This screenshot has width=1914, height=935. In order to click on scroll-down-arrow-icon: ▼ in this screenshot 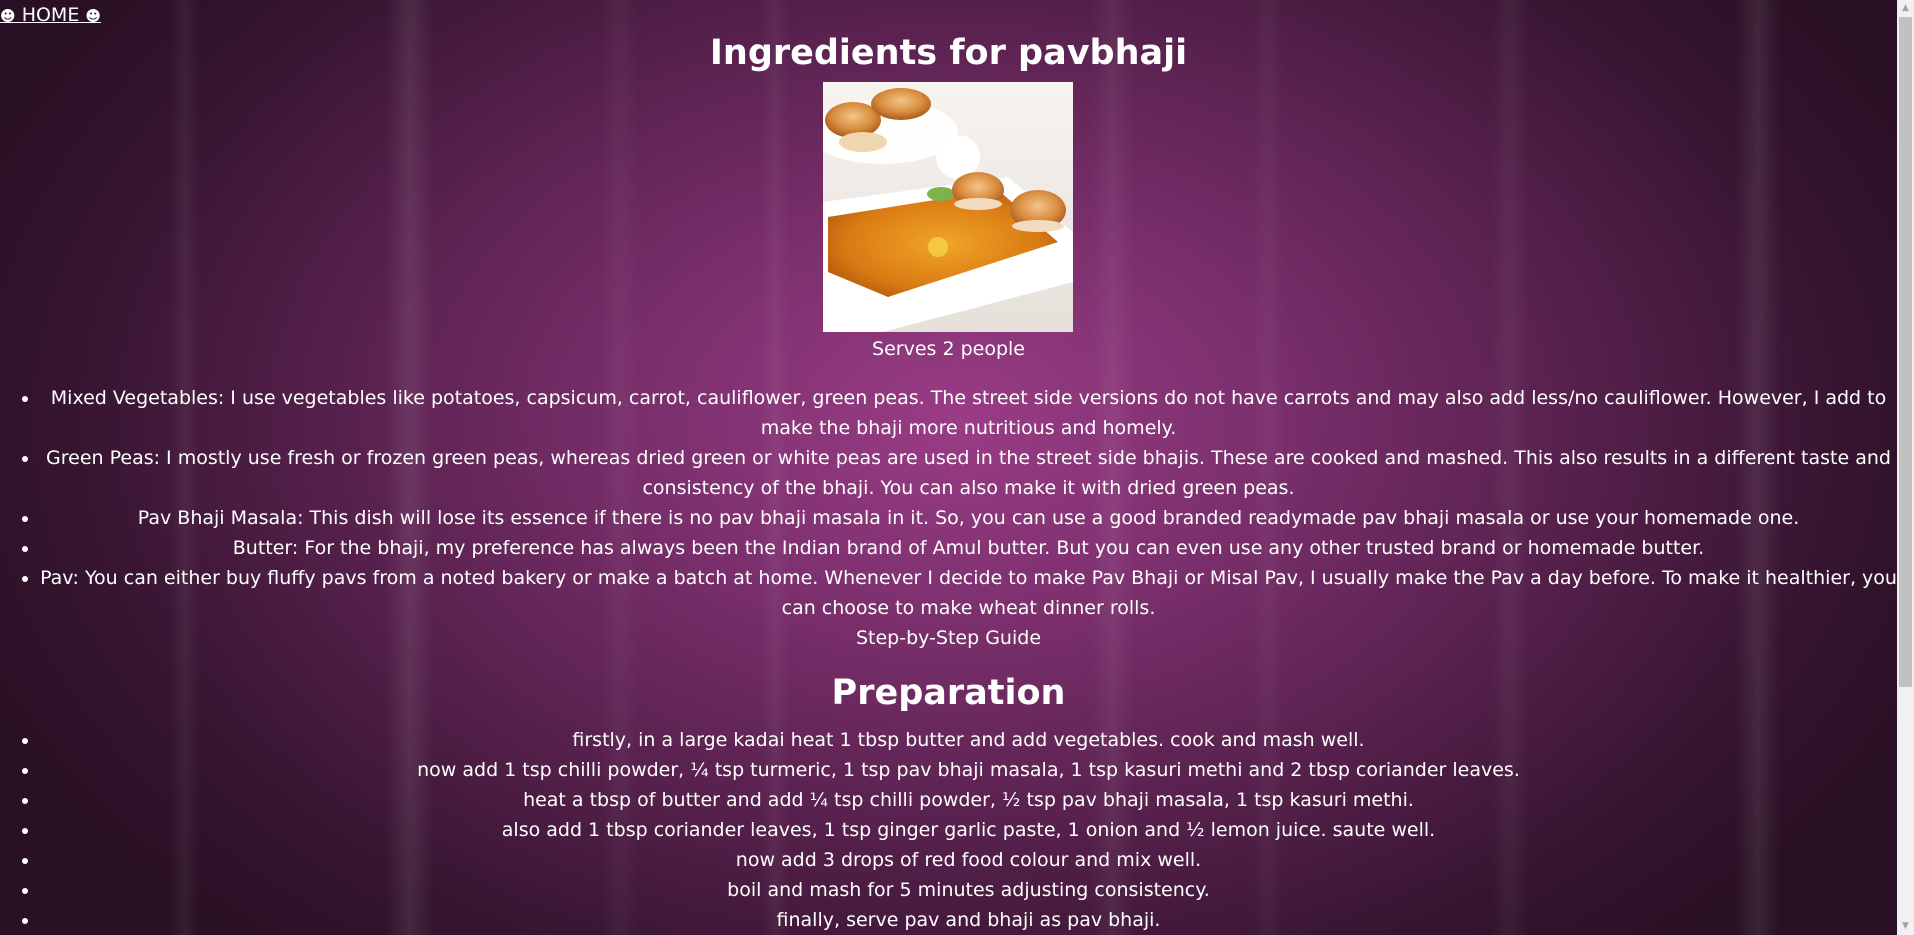, I will do `click(1905, 926)`.